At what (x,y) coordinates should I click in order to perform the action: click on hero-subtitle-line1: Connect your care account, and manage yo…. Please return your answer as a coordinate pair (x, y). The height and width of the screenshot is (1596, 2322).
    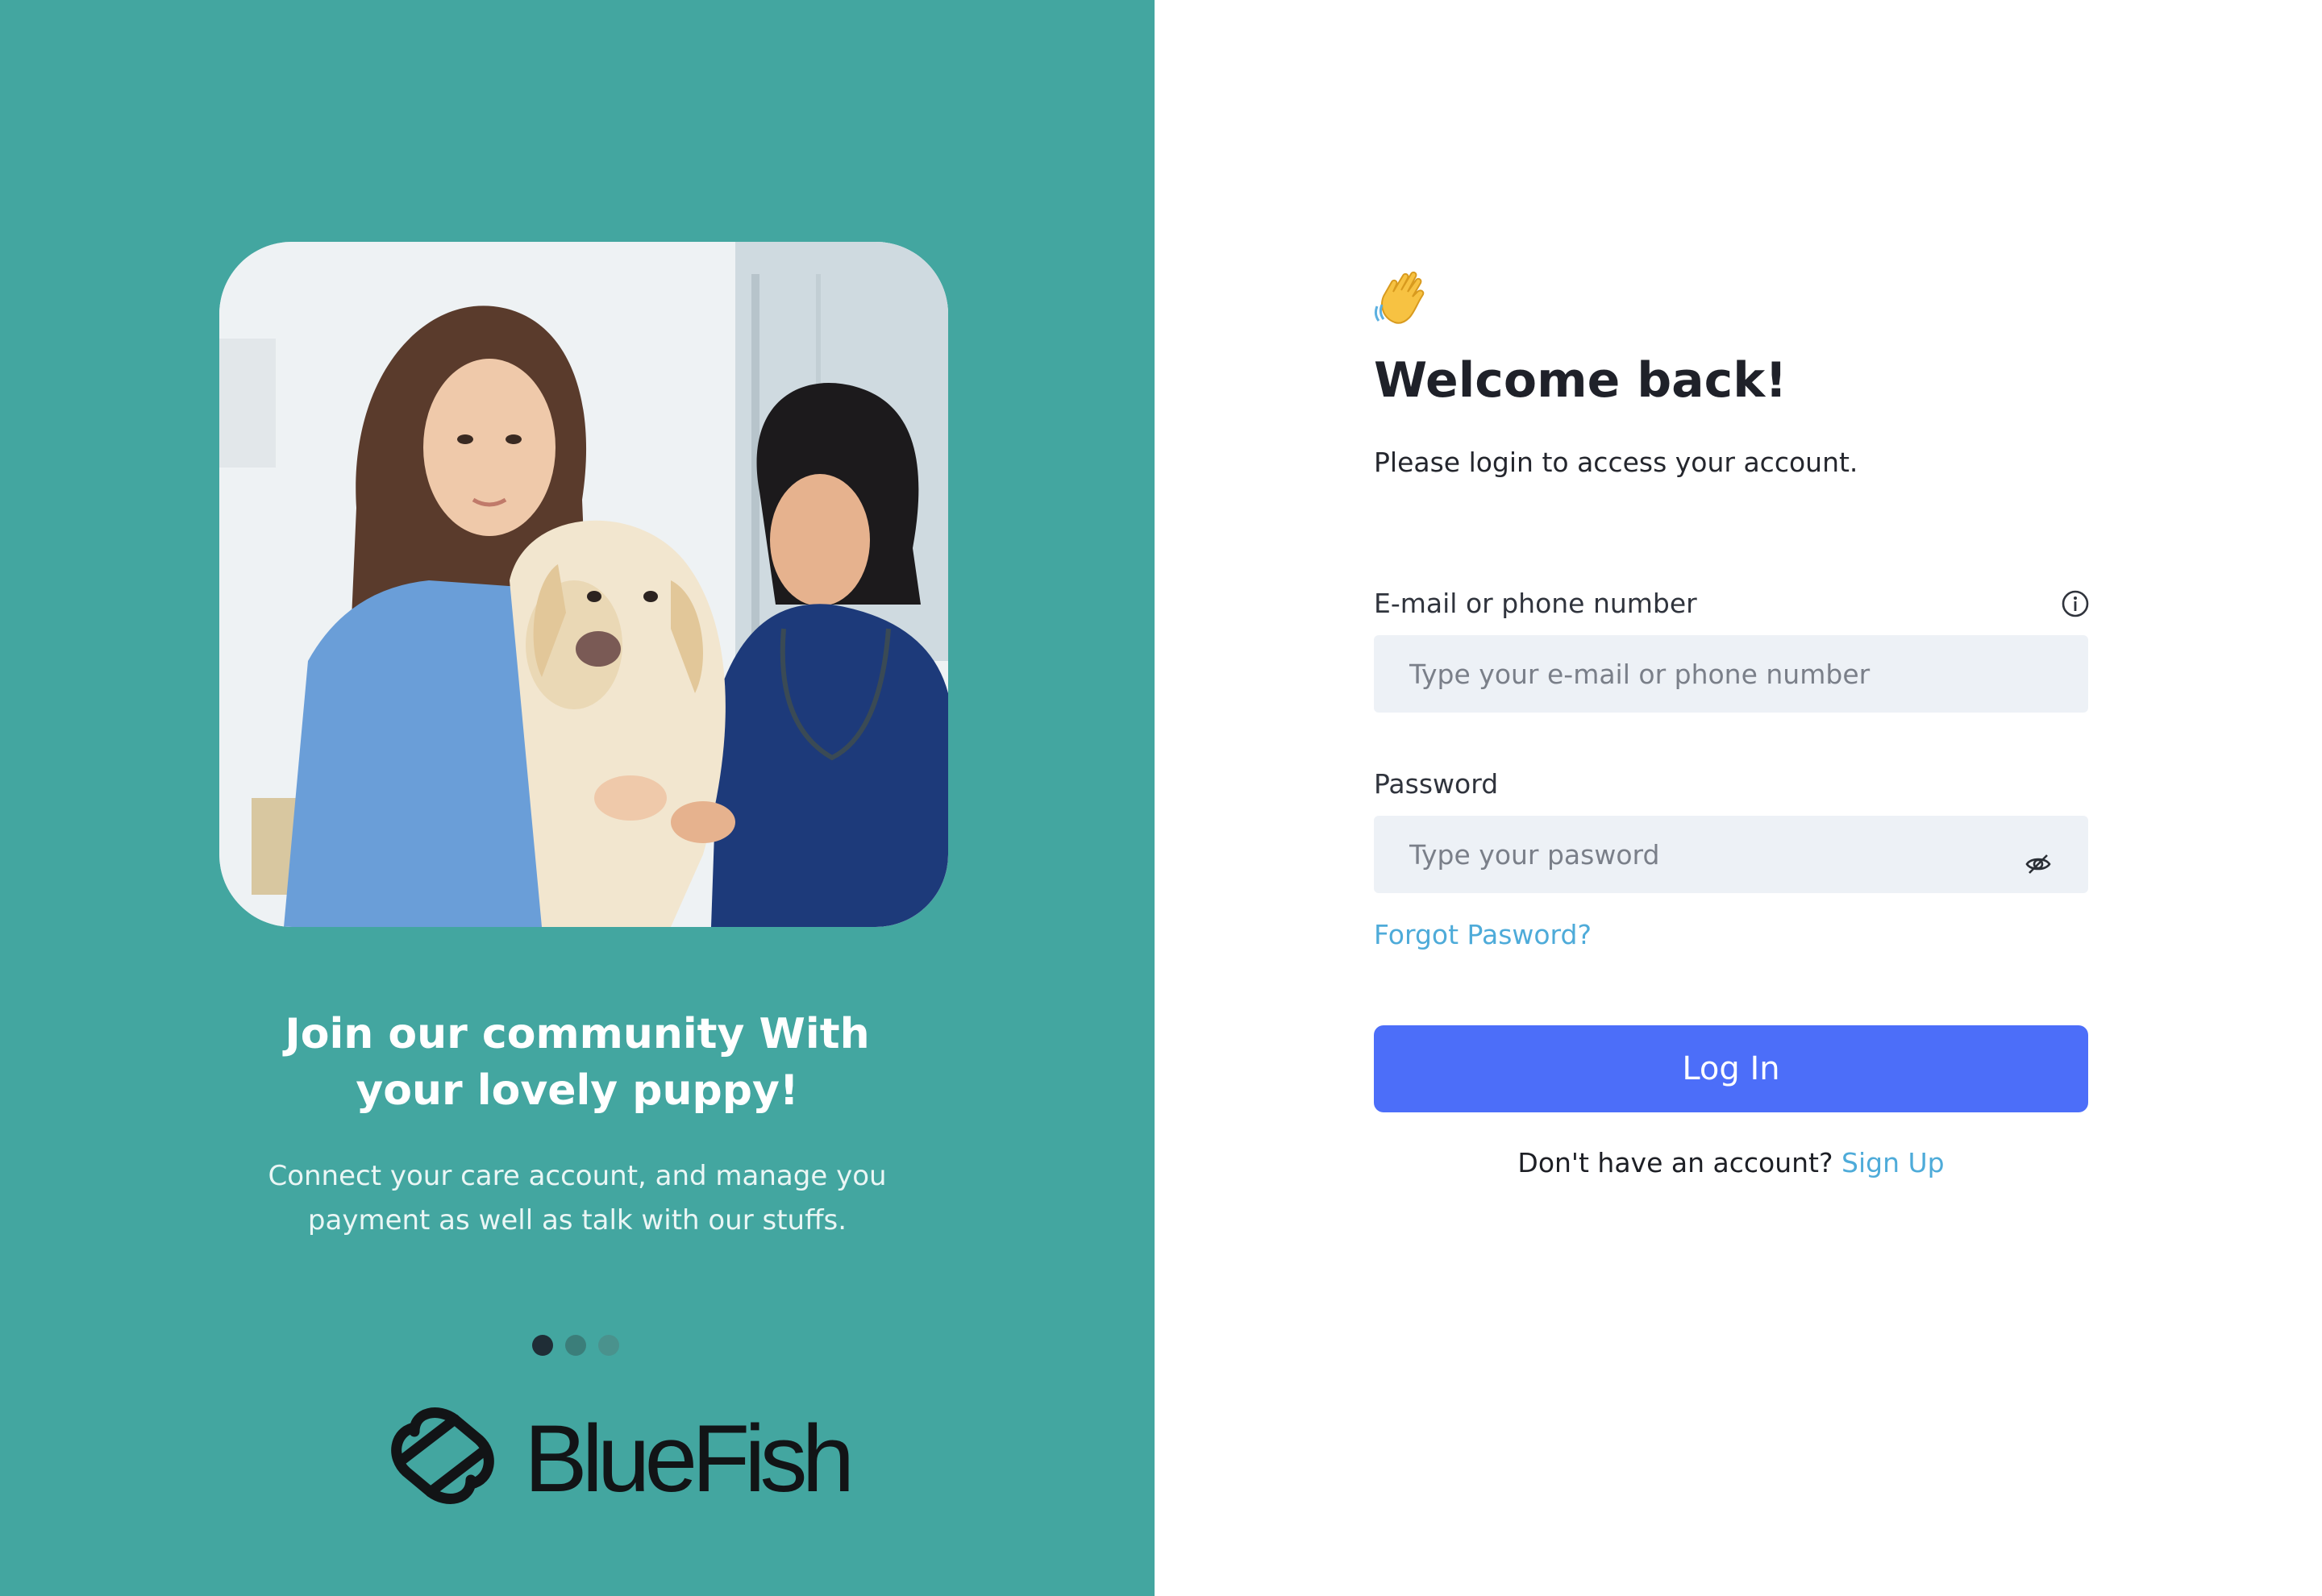
    Looking at the image, I should click on (577, 1176).